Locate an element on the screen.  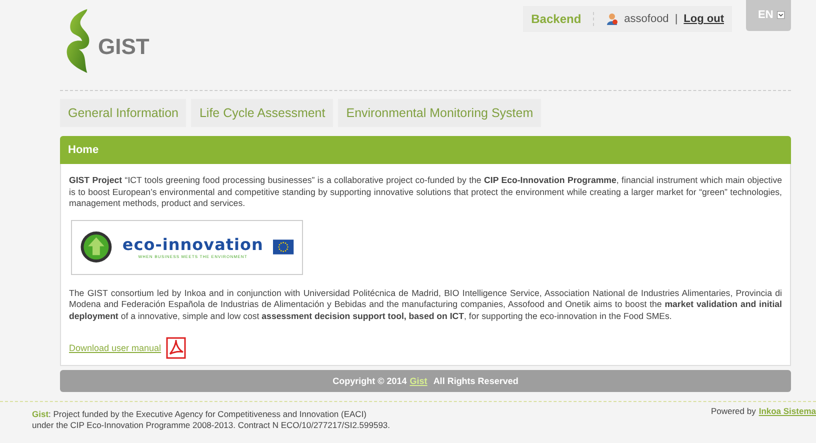
banner-title: eco-innovation is located at coordinates (193, 244).